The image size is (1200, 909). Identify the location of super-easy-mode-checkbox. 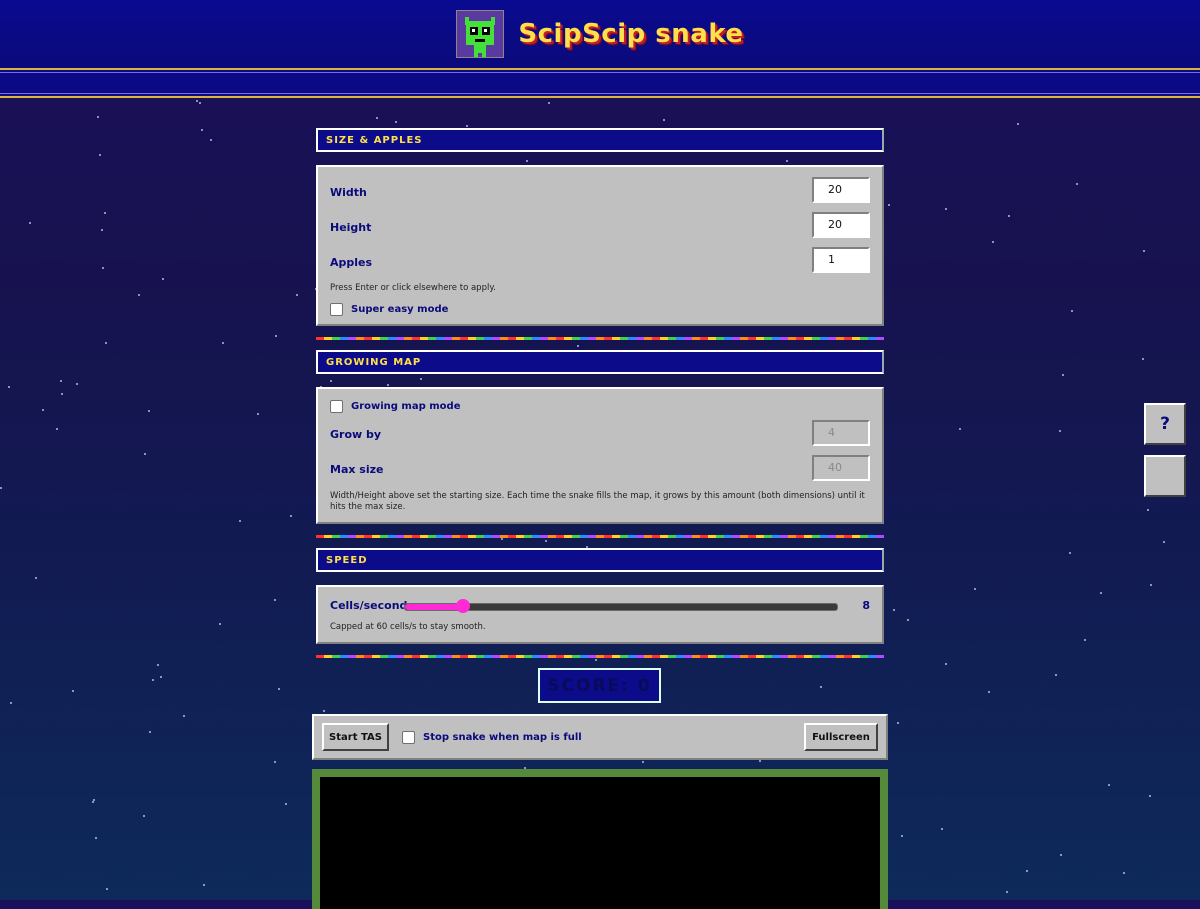
(336, 309).